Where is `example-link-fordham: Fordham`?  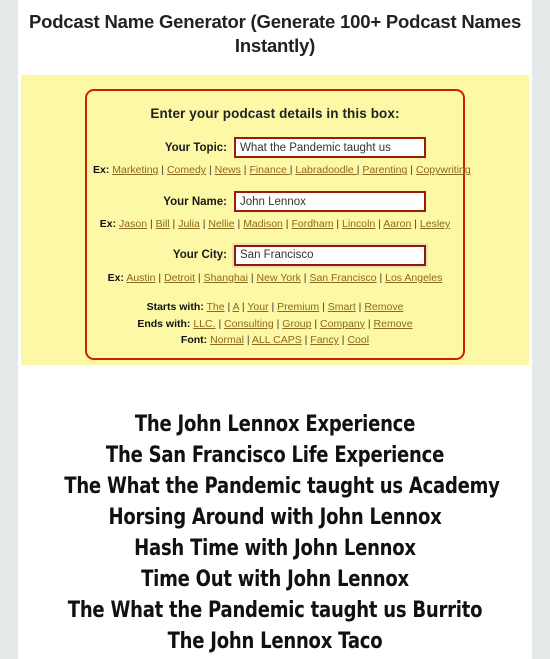 example-link-fordham: Fordham is located at coordinates (312, 224).